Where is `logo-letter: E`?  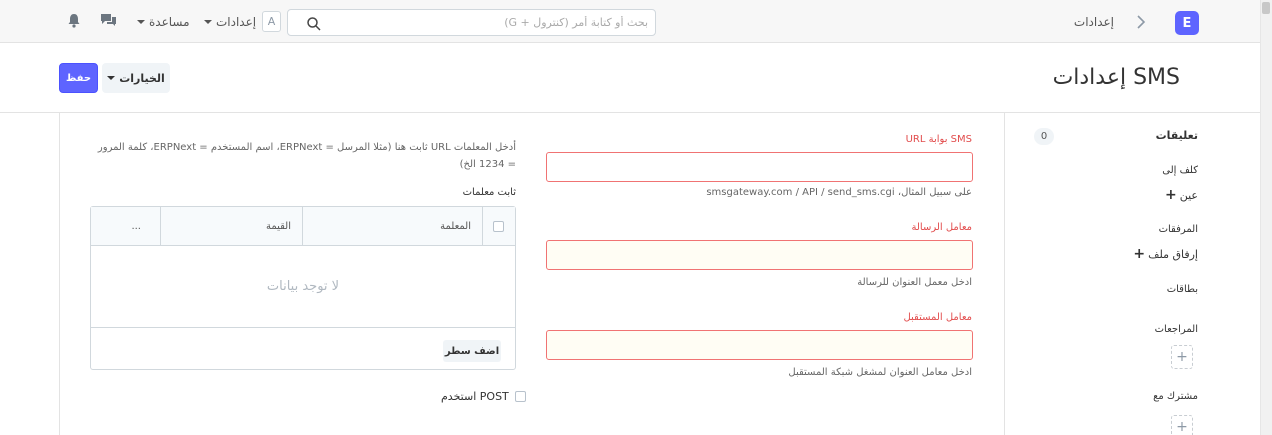
logo-letter: E is located at coordinates (1187, 23).